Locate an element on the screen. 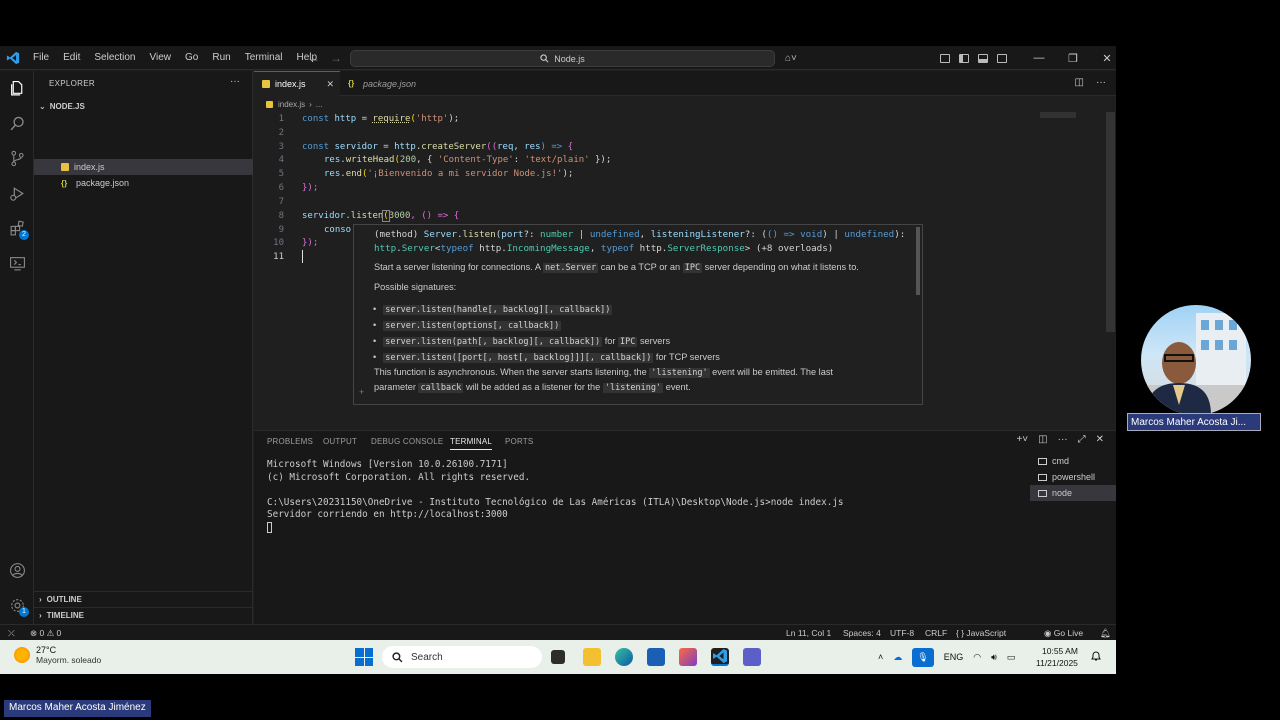  hover-scrollbar is located at coordinates (918, 261).